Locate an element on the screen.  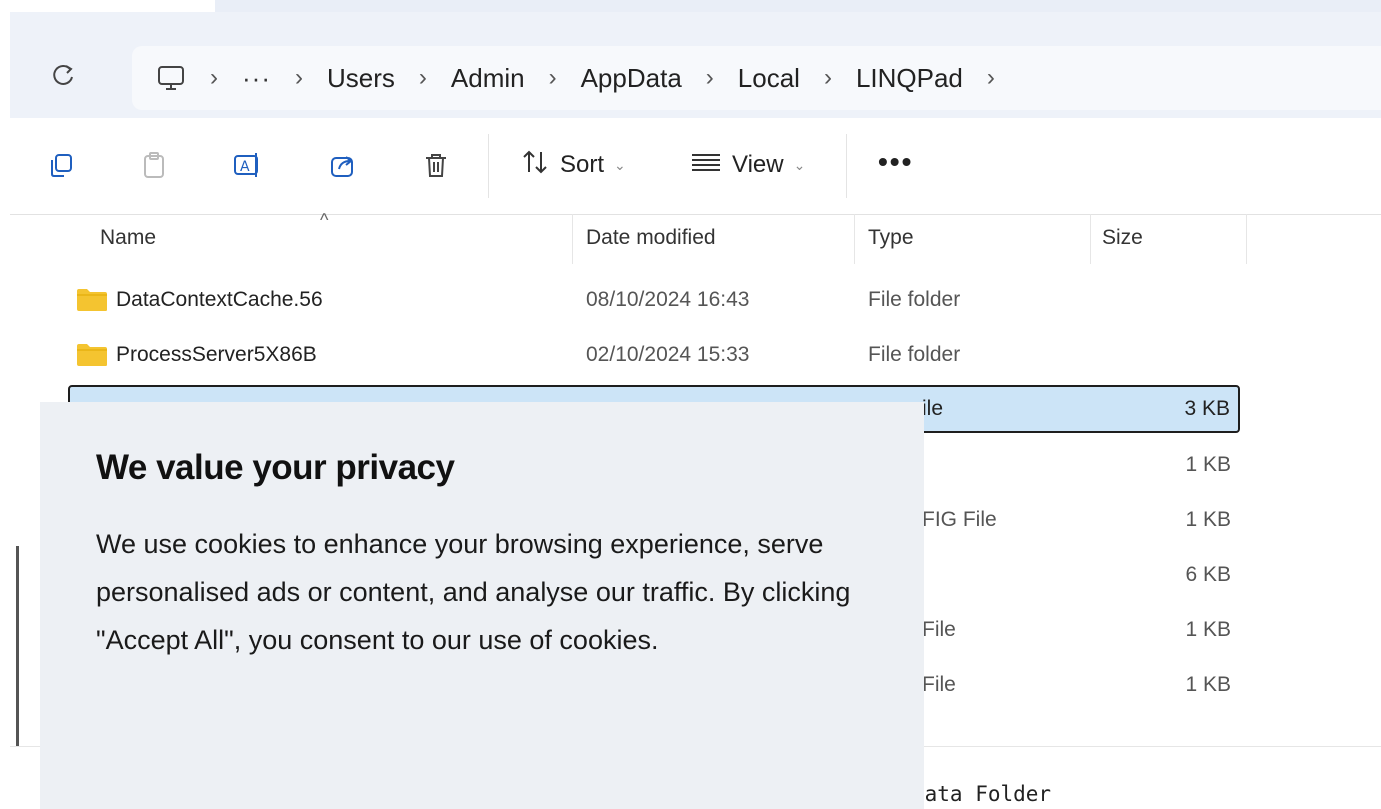
more-options-button: ••• is located at coordinates (895, 162).